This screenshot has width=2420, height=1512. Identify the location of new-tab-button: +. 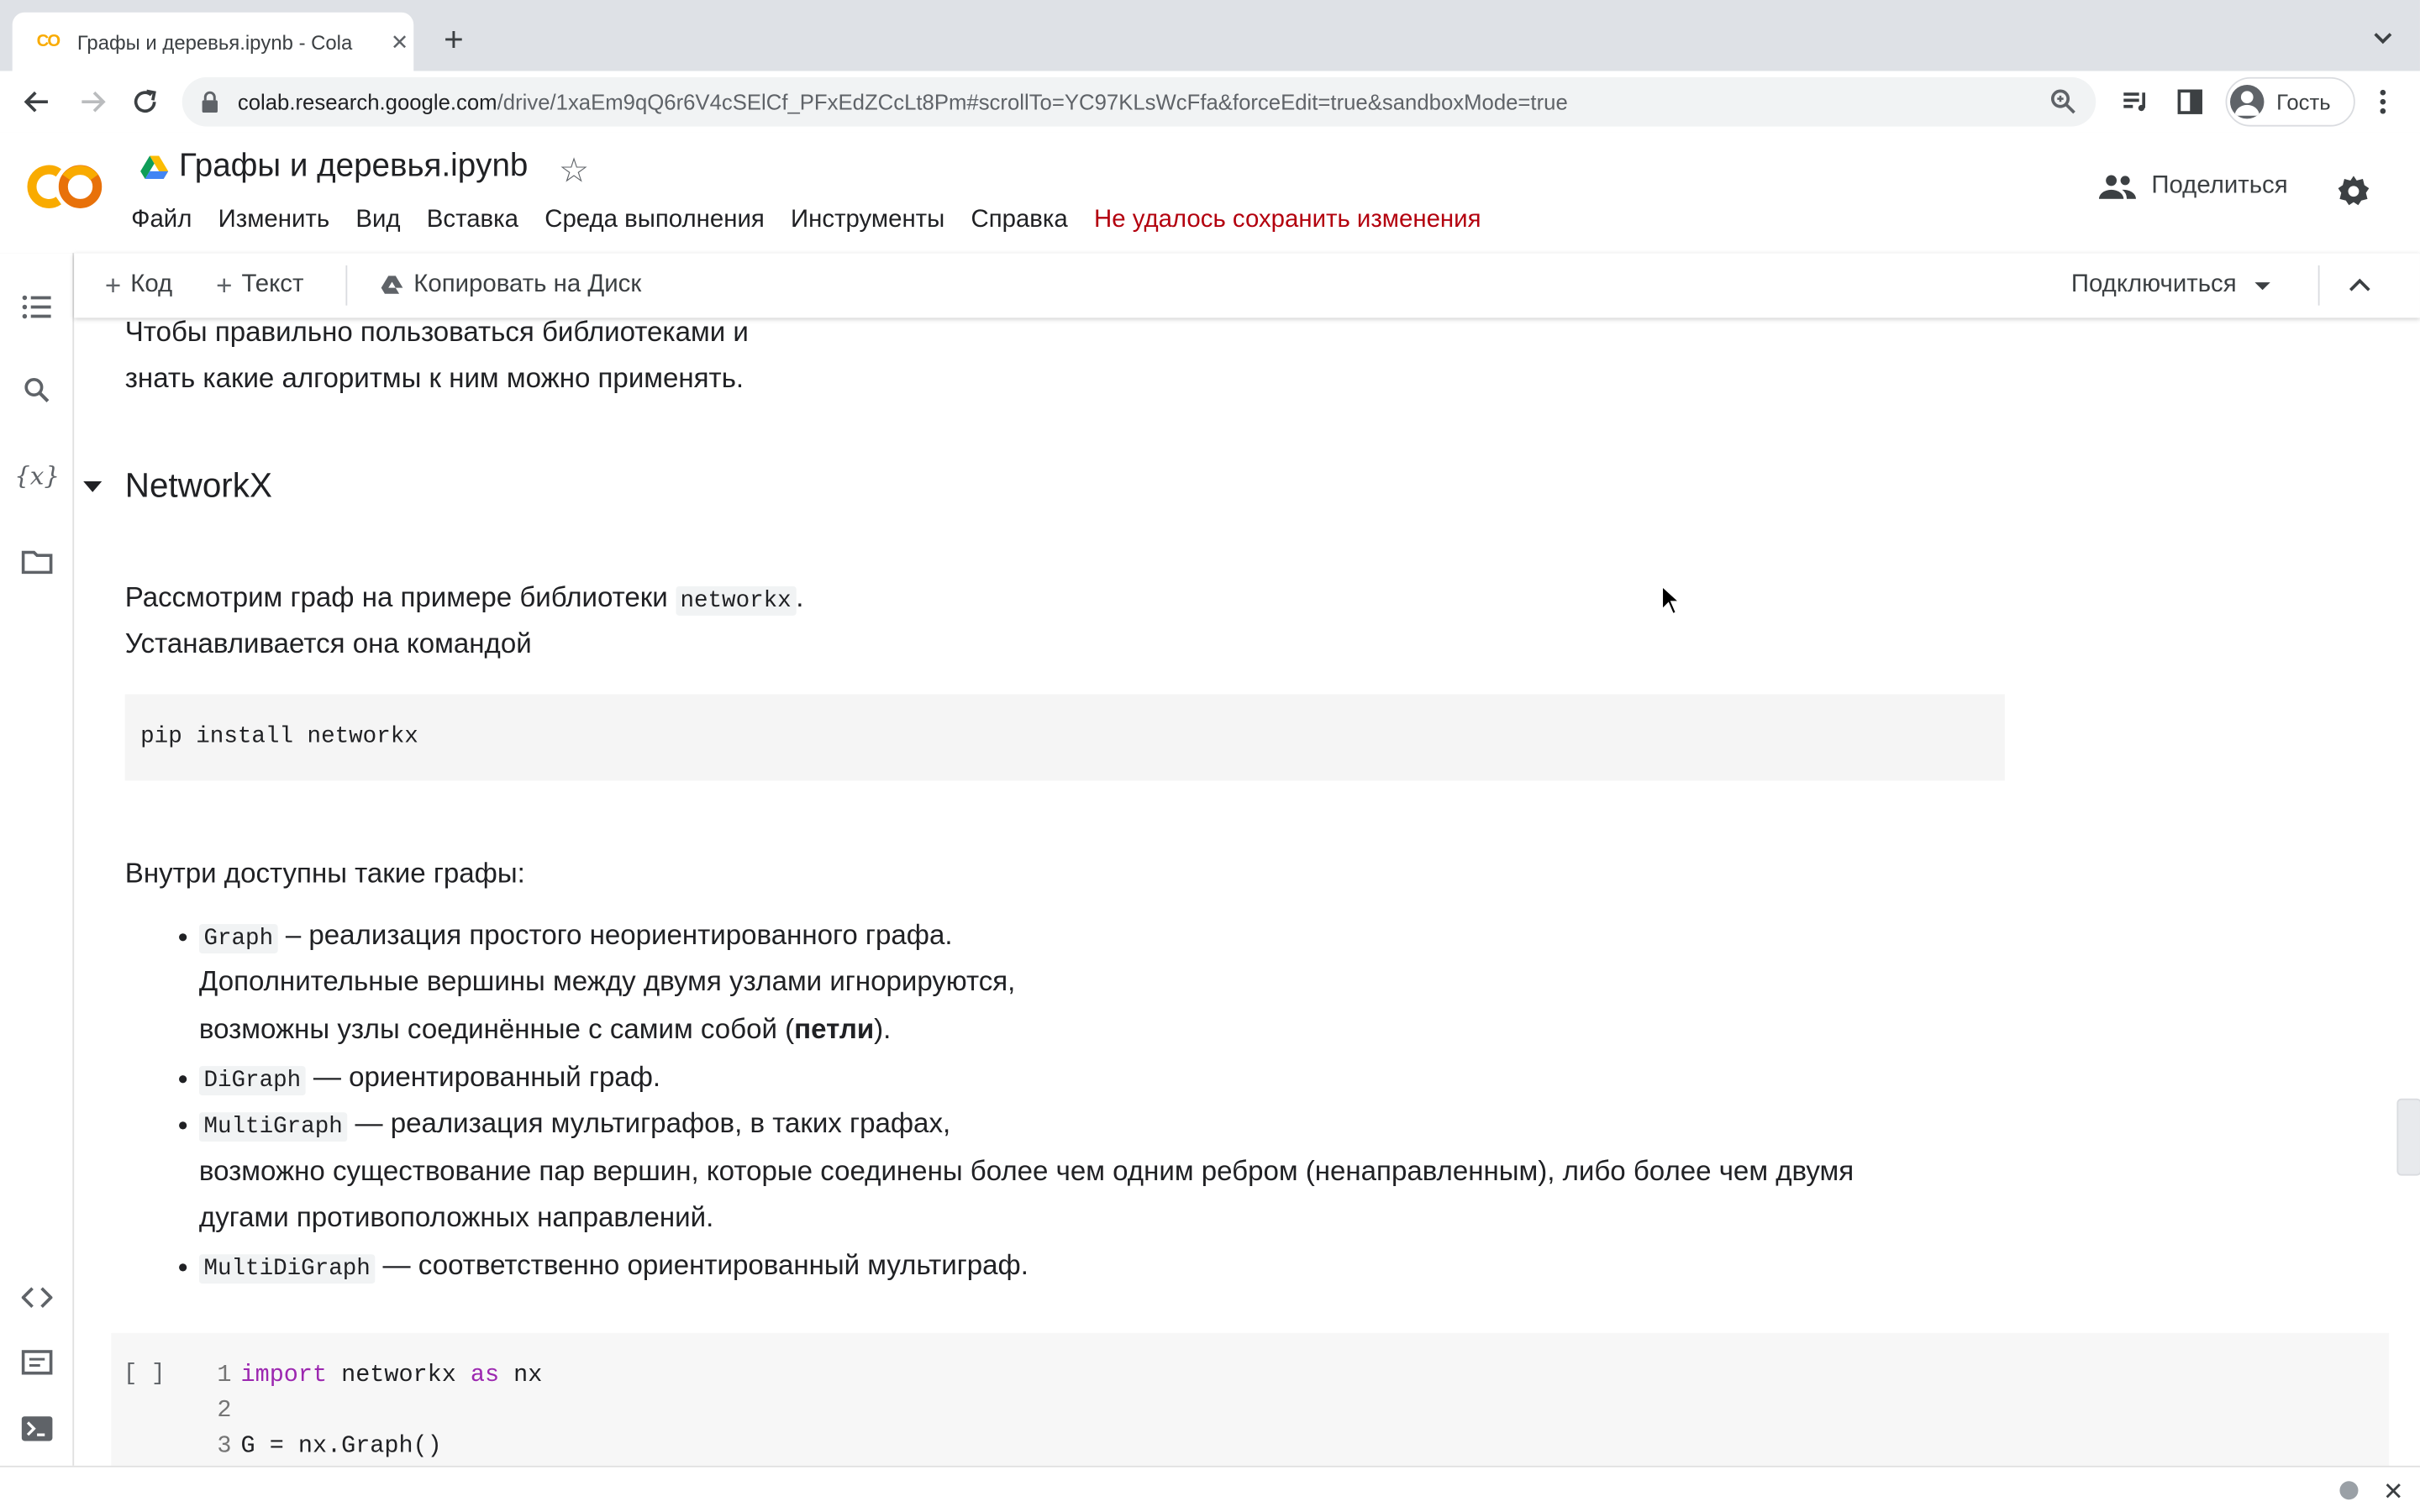
(453, 40).